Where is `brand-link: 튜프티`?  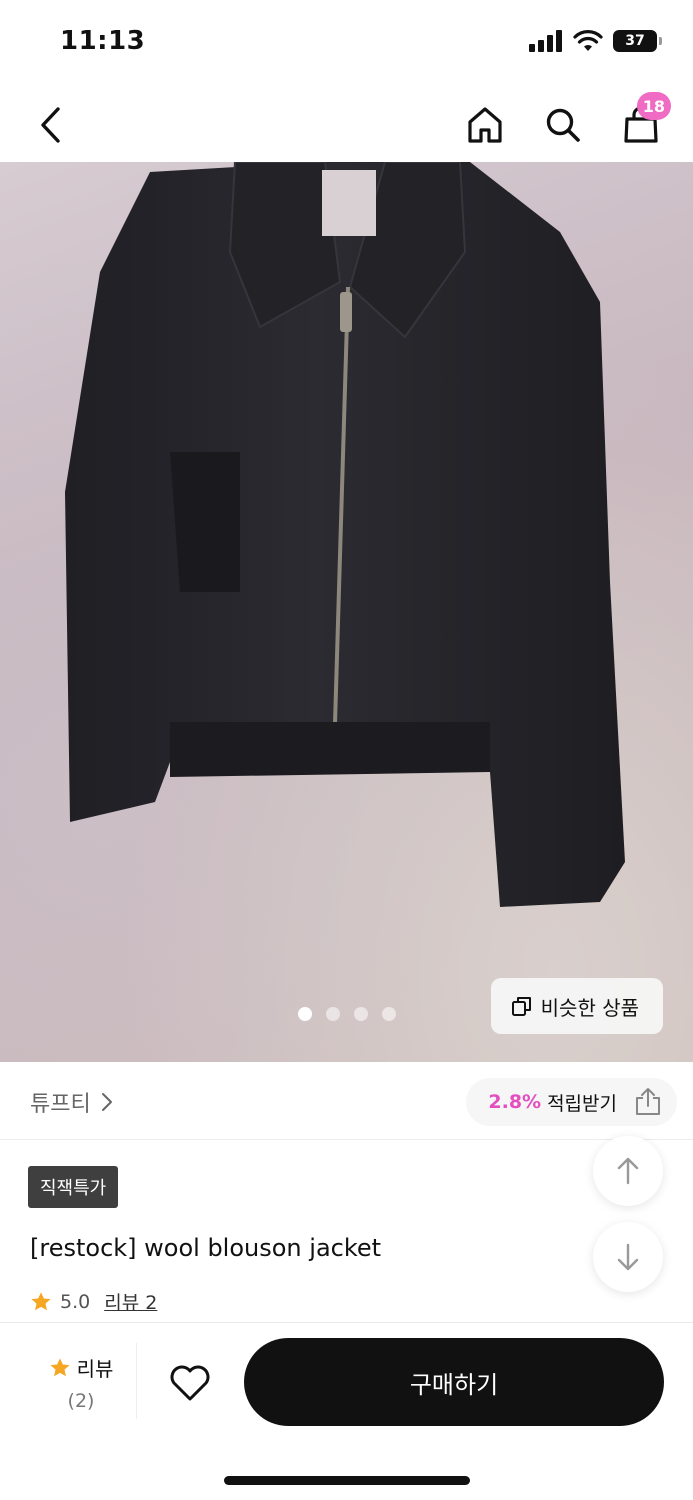 brand-link: 튜프티 is located at coordinates (71, 1102).